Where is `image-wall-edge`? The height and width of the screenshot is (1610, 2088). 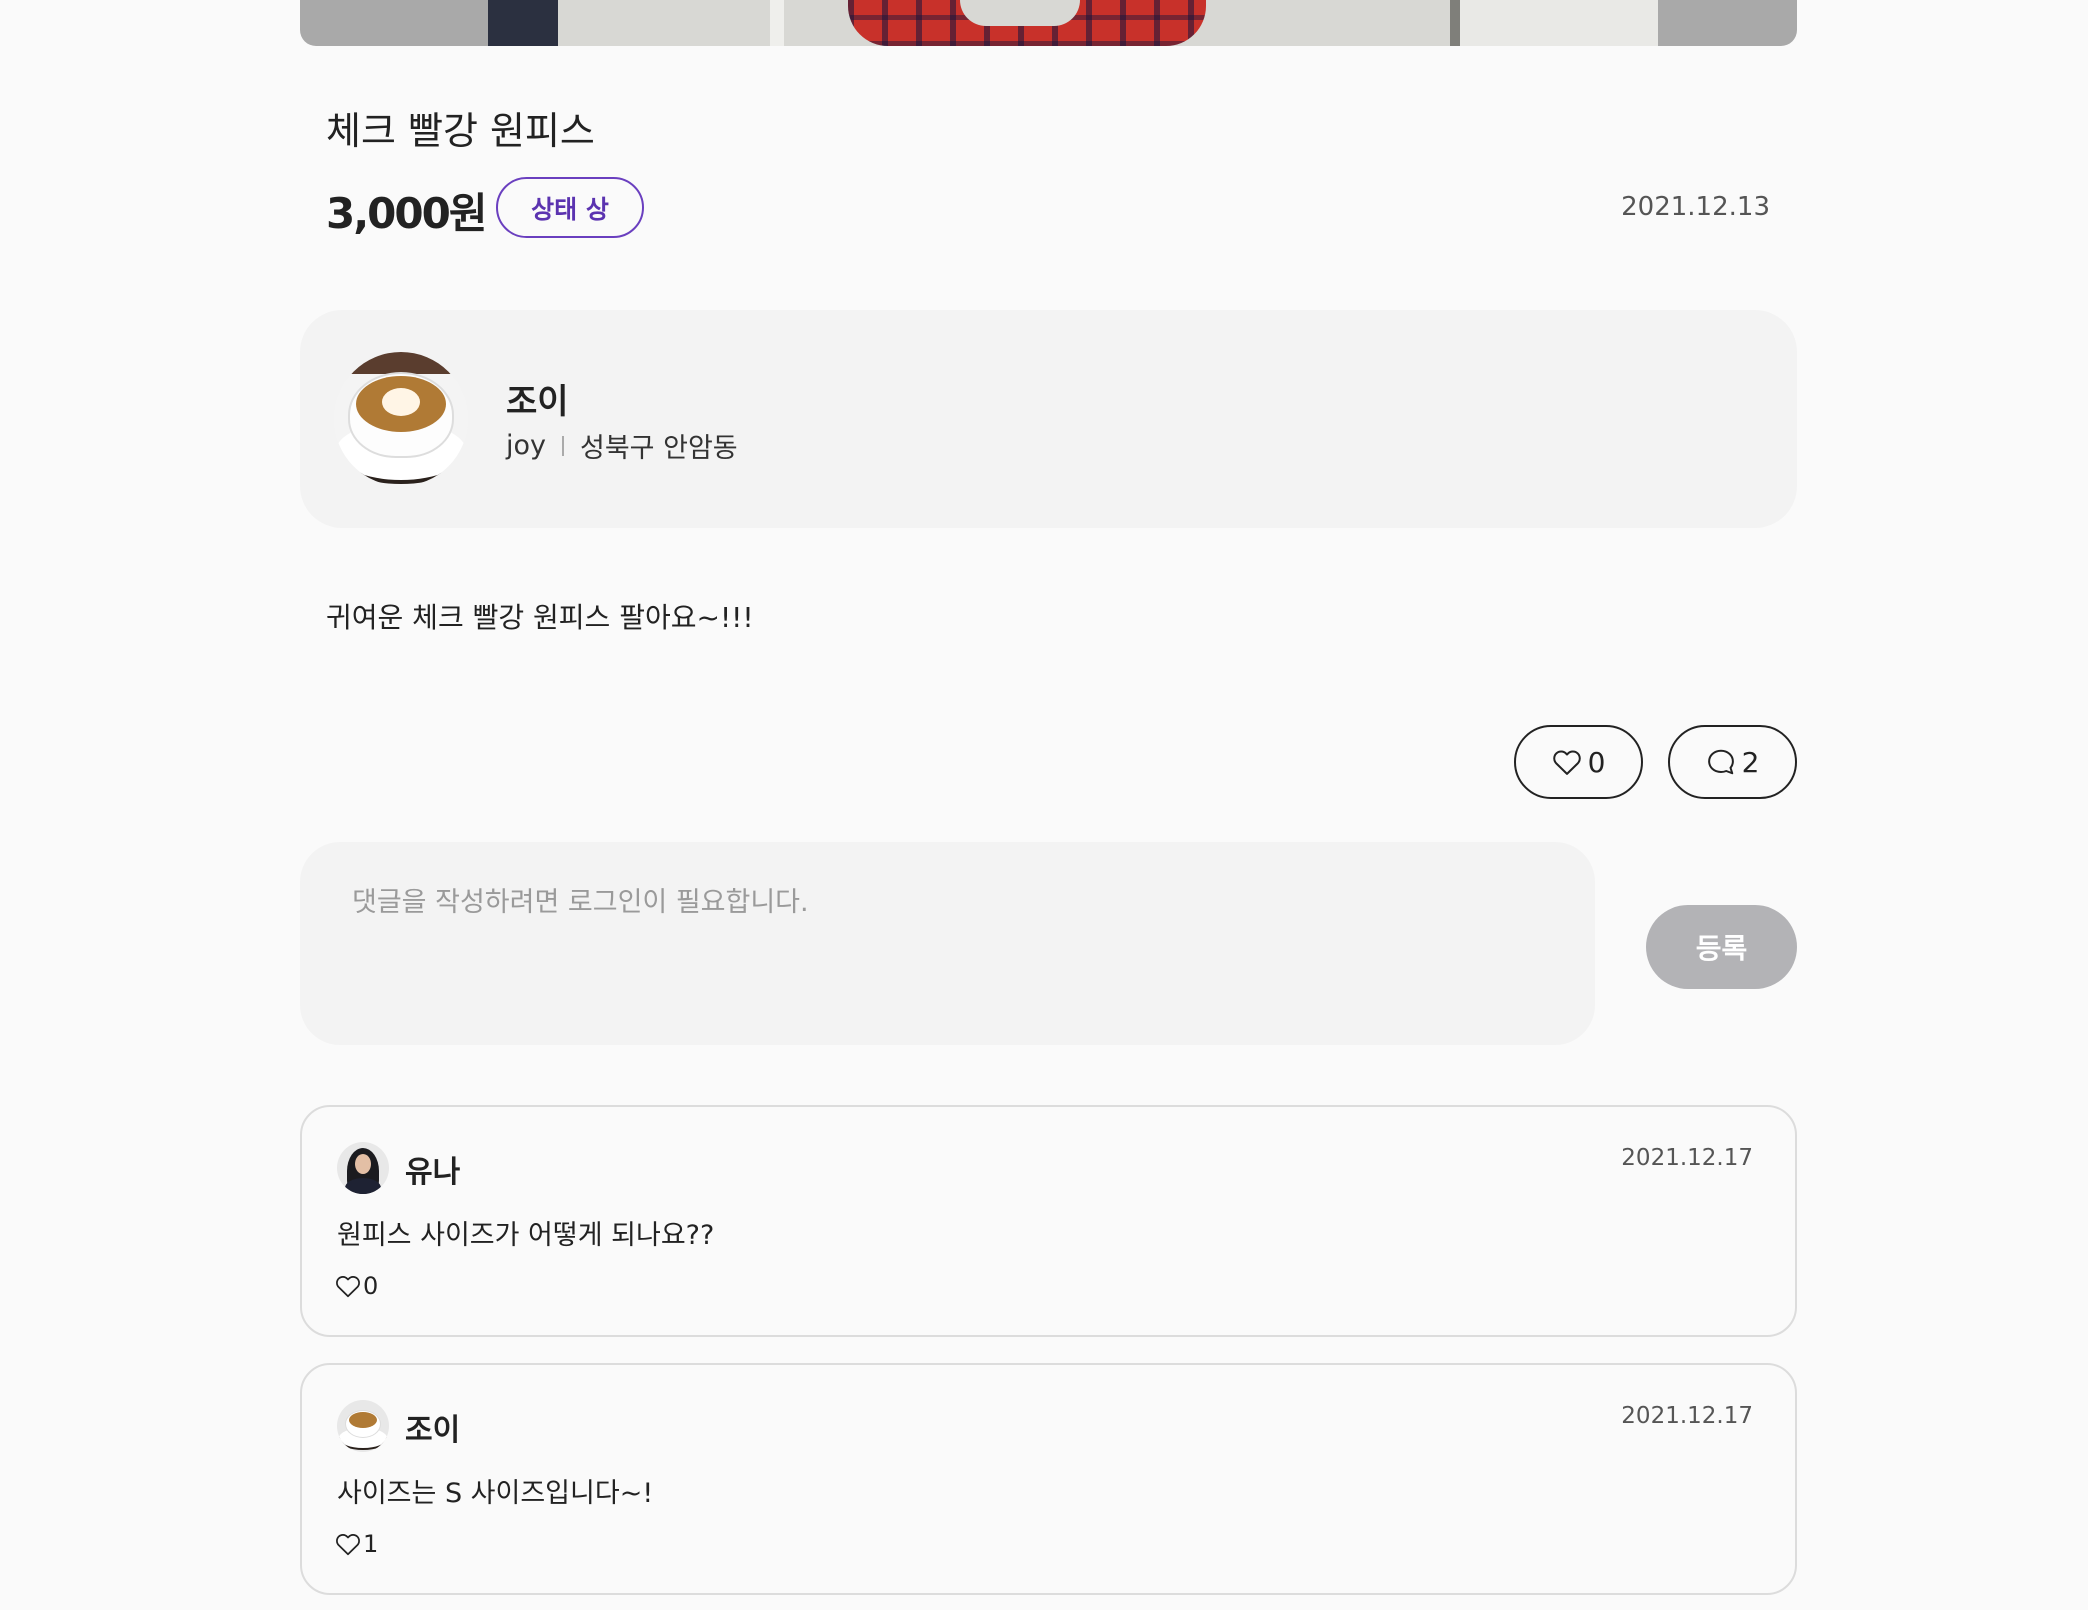
image-wall-edge is located at coordinates (777, 23).